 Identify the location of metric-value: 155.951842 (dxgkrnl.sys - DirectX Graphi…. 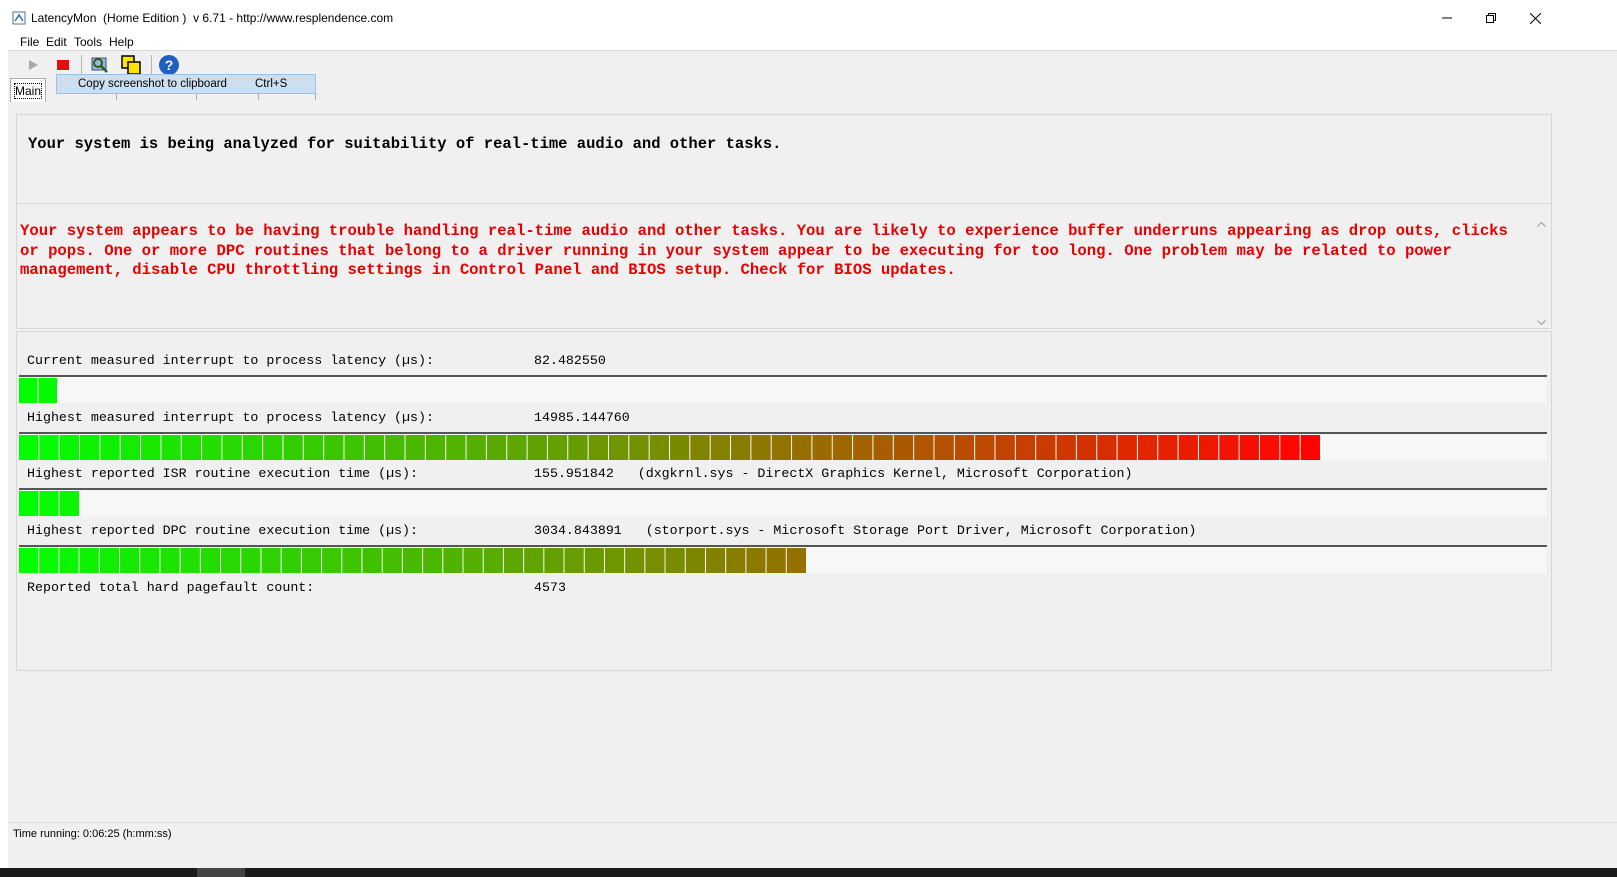
(833, 473).